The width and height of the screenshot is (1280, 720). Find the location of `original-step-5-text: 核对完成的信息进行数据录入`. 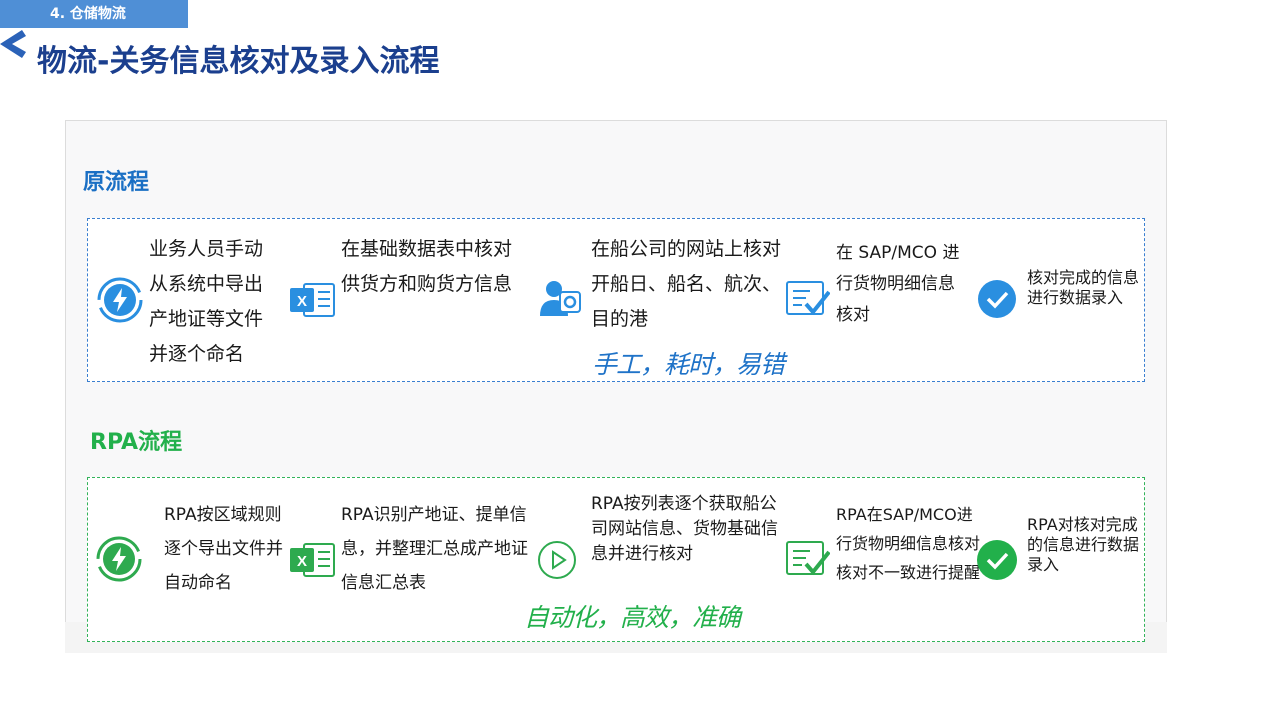

original-step-5-text: 核对完成的信息进行数据录入 is located at coordinates (1083, 287).